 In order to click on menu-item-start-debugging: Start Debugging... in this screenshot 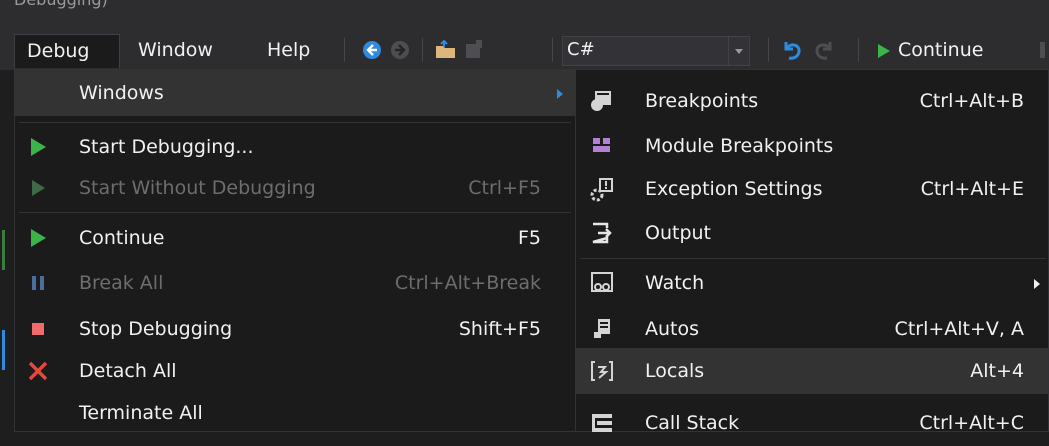, I will do `click(295, 147)`.